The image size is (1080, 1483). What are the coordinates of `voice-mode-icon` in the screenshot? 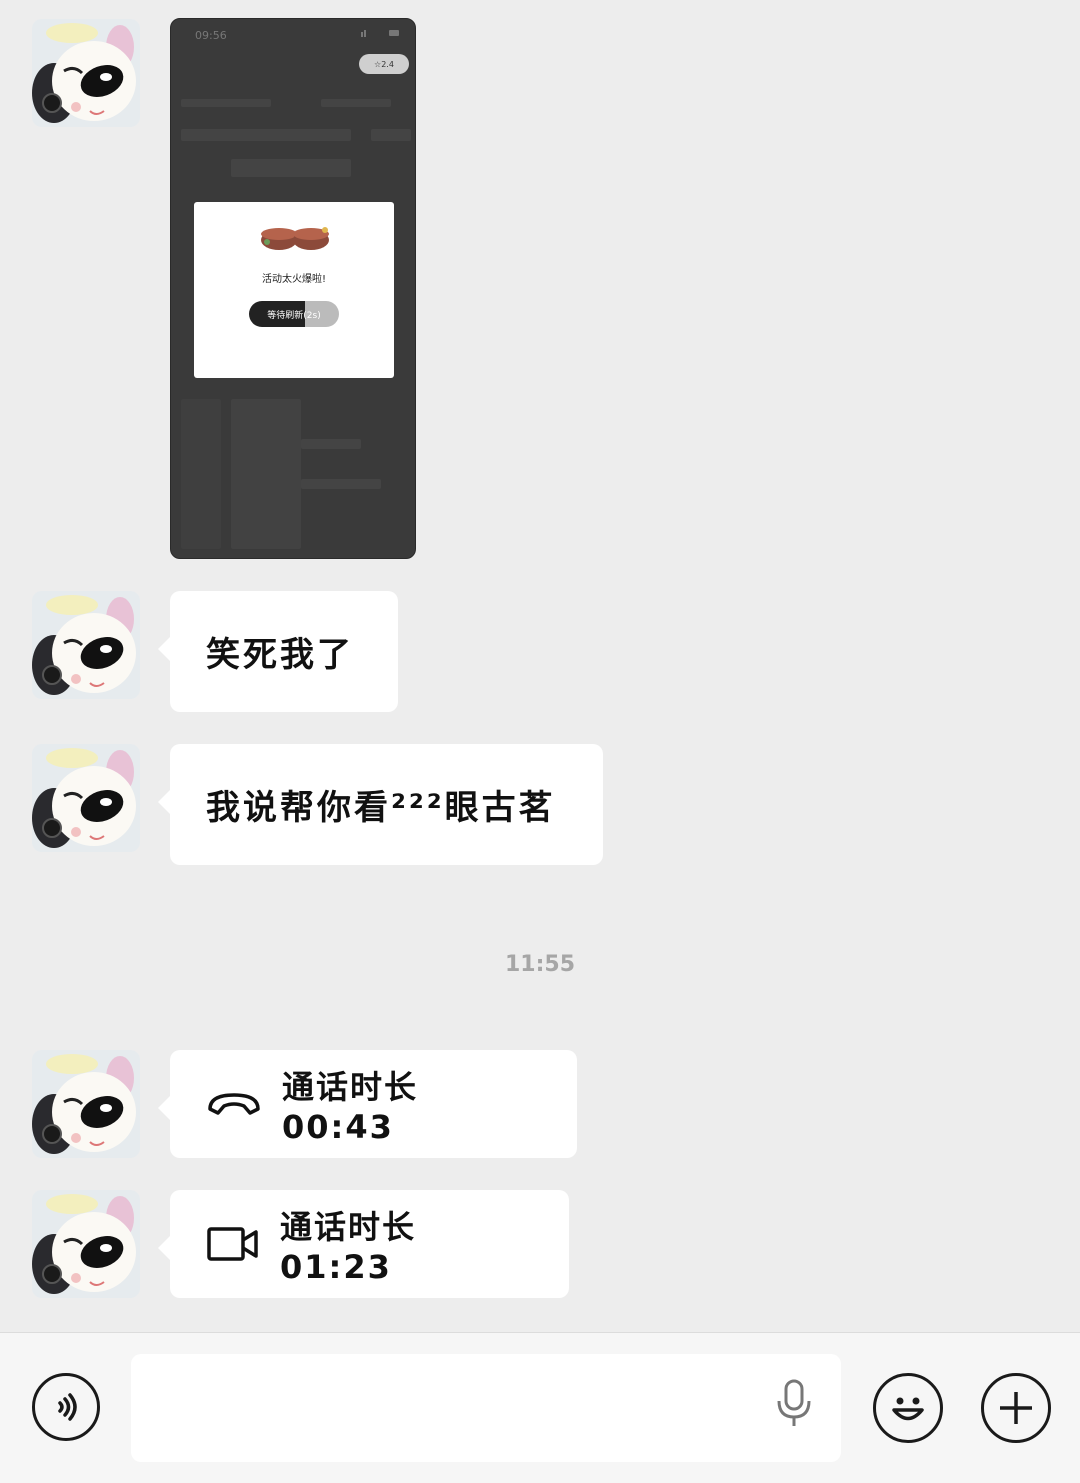 It's located at (67, 1407).